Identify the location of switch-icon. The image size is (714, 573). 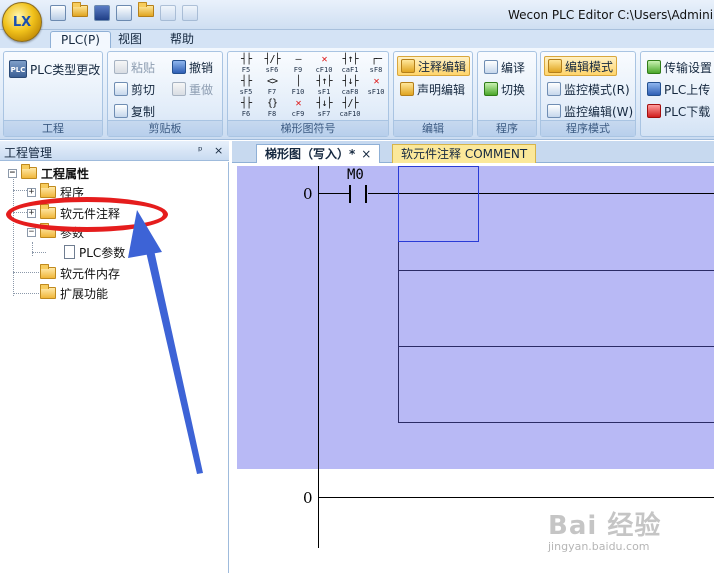
(491, 89).